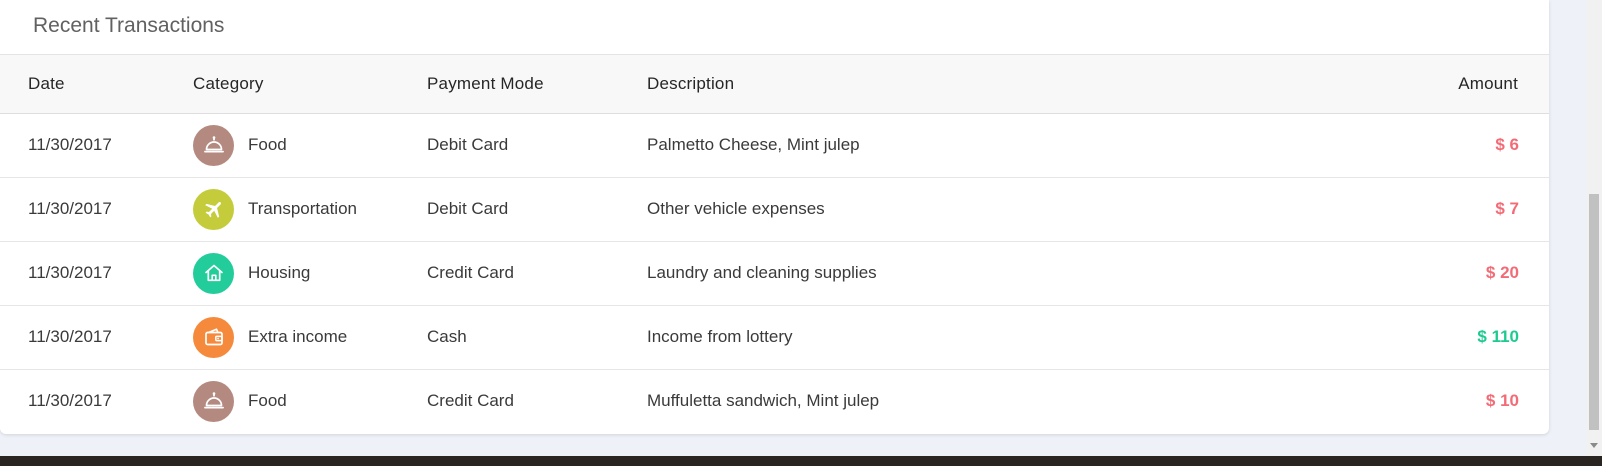 The image size is (1602, 466). I want to click on transaction-category: Transportation, so click(310, 208).